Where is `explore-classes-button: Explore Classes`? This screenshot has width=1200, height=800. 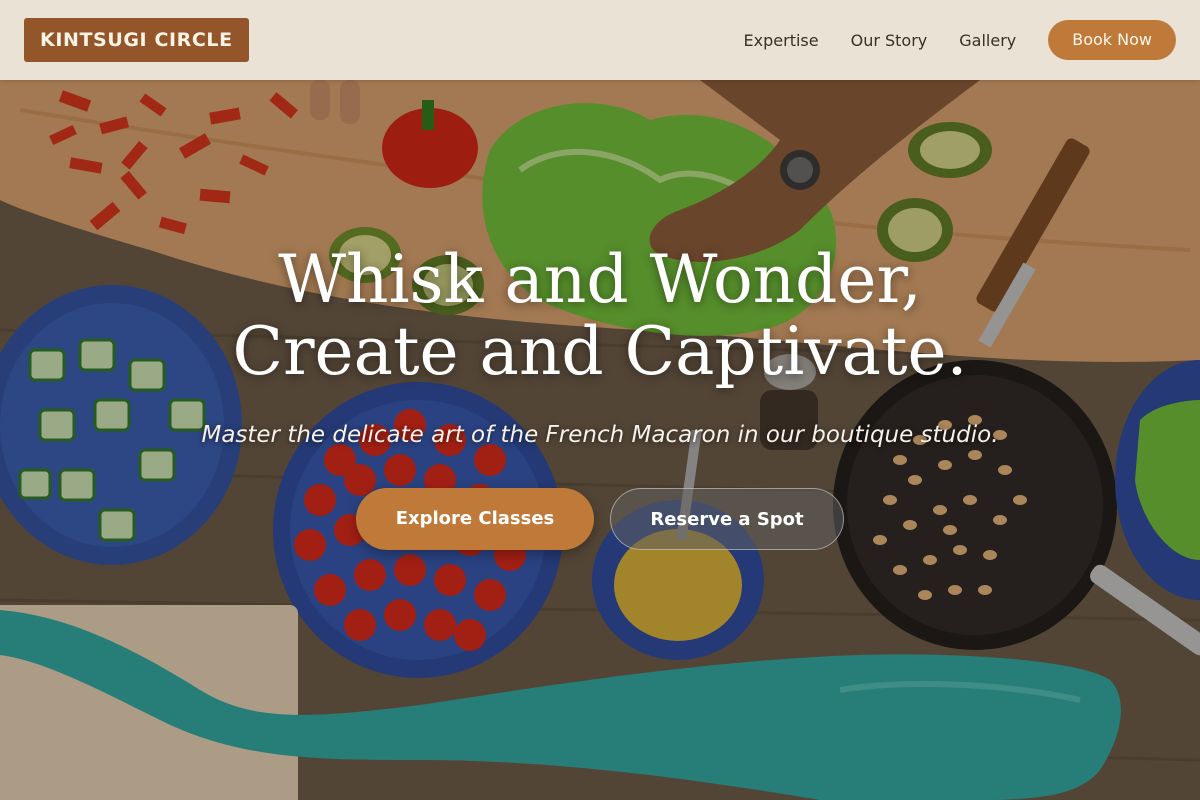 explore-classes-button: Explore Classes is located at coordinates (475, 519).